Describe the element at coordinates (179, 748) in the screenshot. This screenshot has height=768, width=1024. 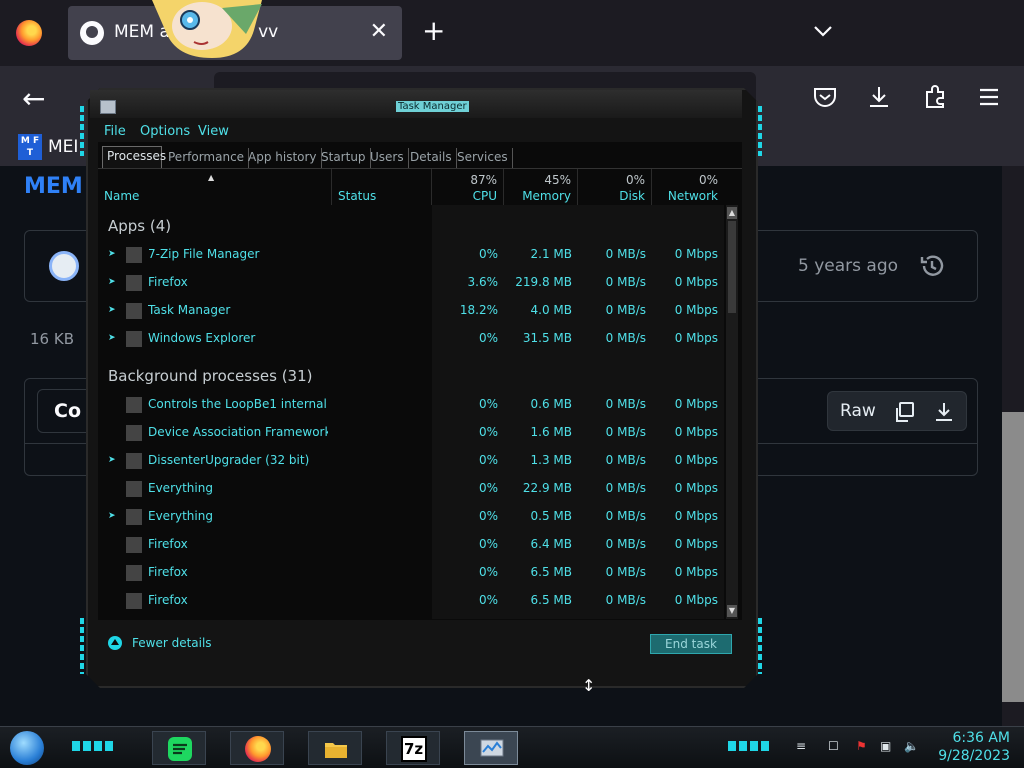
I see `taskbar-spotify` at that location.